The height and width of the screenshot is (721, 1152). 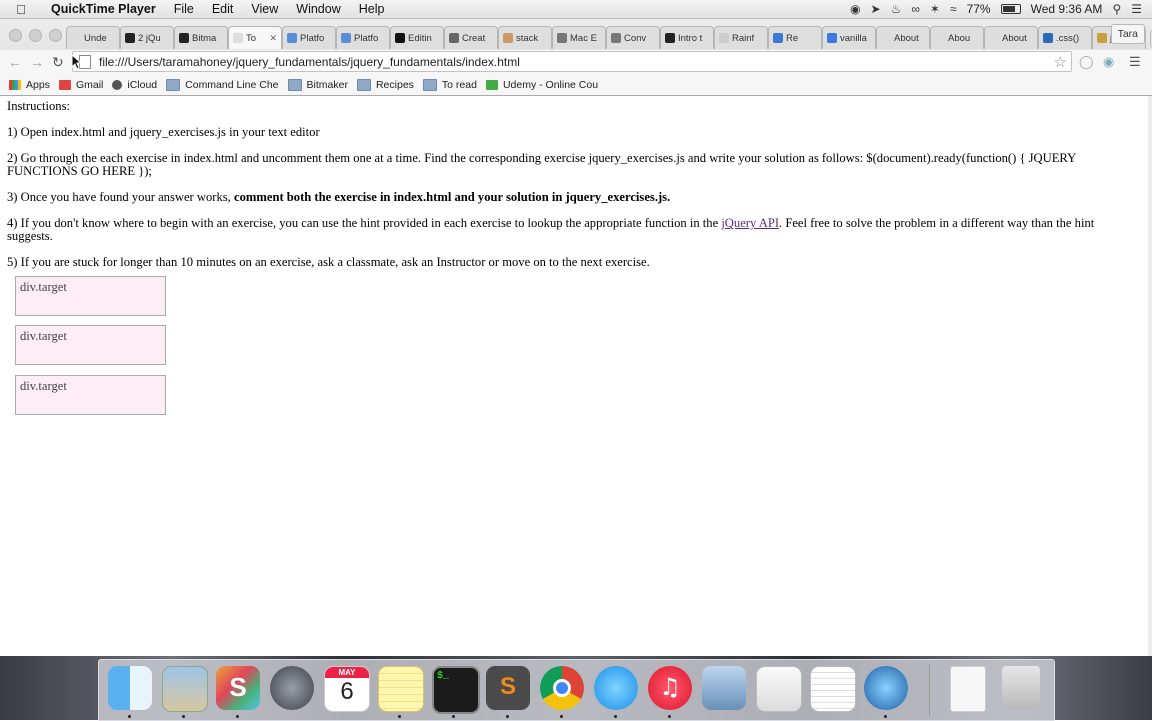 I want to click on bookmark-star-icon: ☆, so click(x=1060, y=62).